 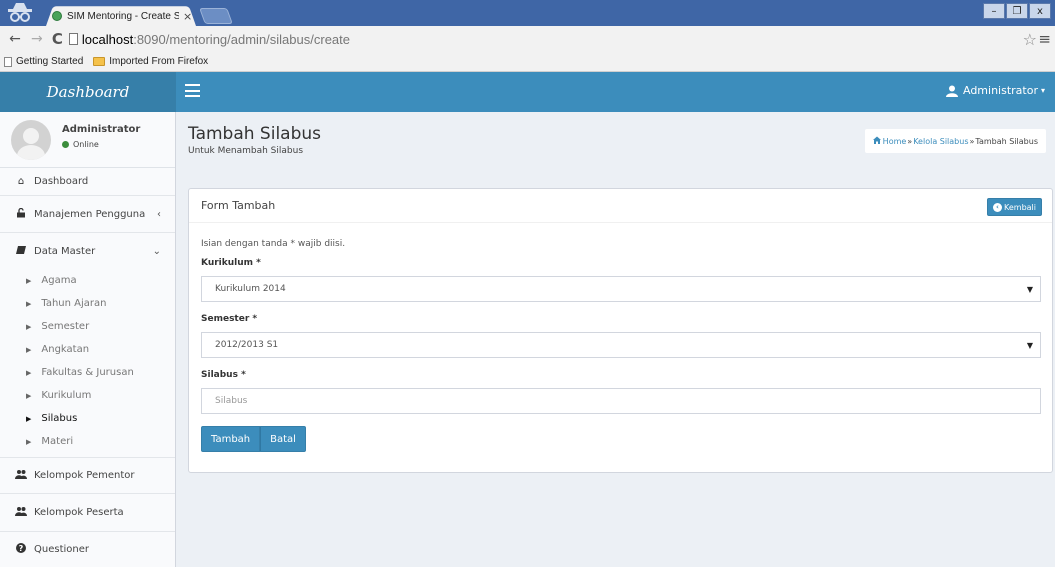 What do you see at coordinates (876, 141) in the screenshot?
I see `home-icon` at bounding box center [876, 141].